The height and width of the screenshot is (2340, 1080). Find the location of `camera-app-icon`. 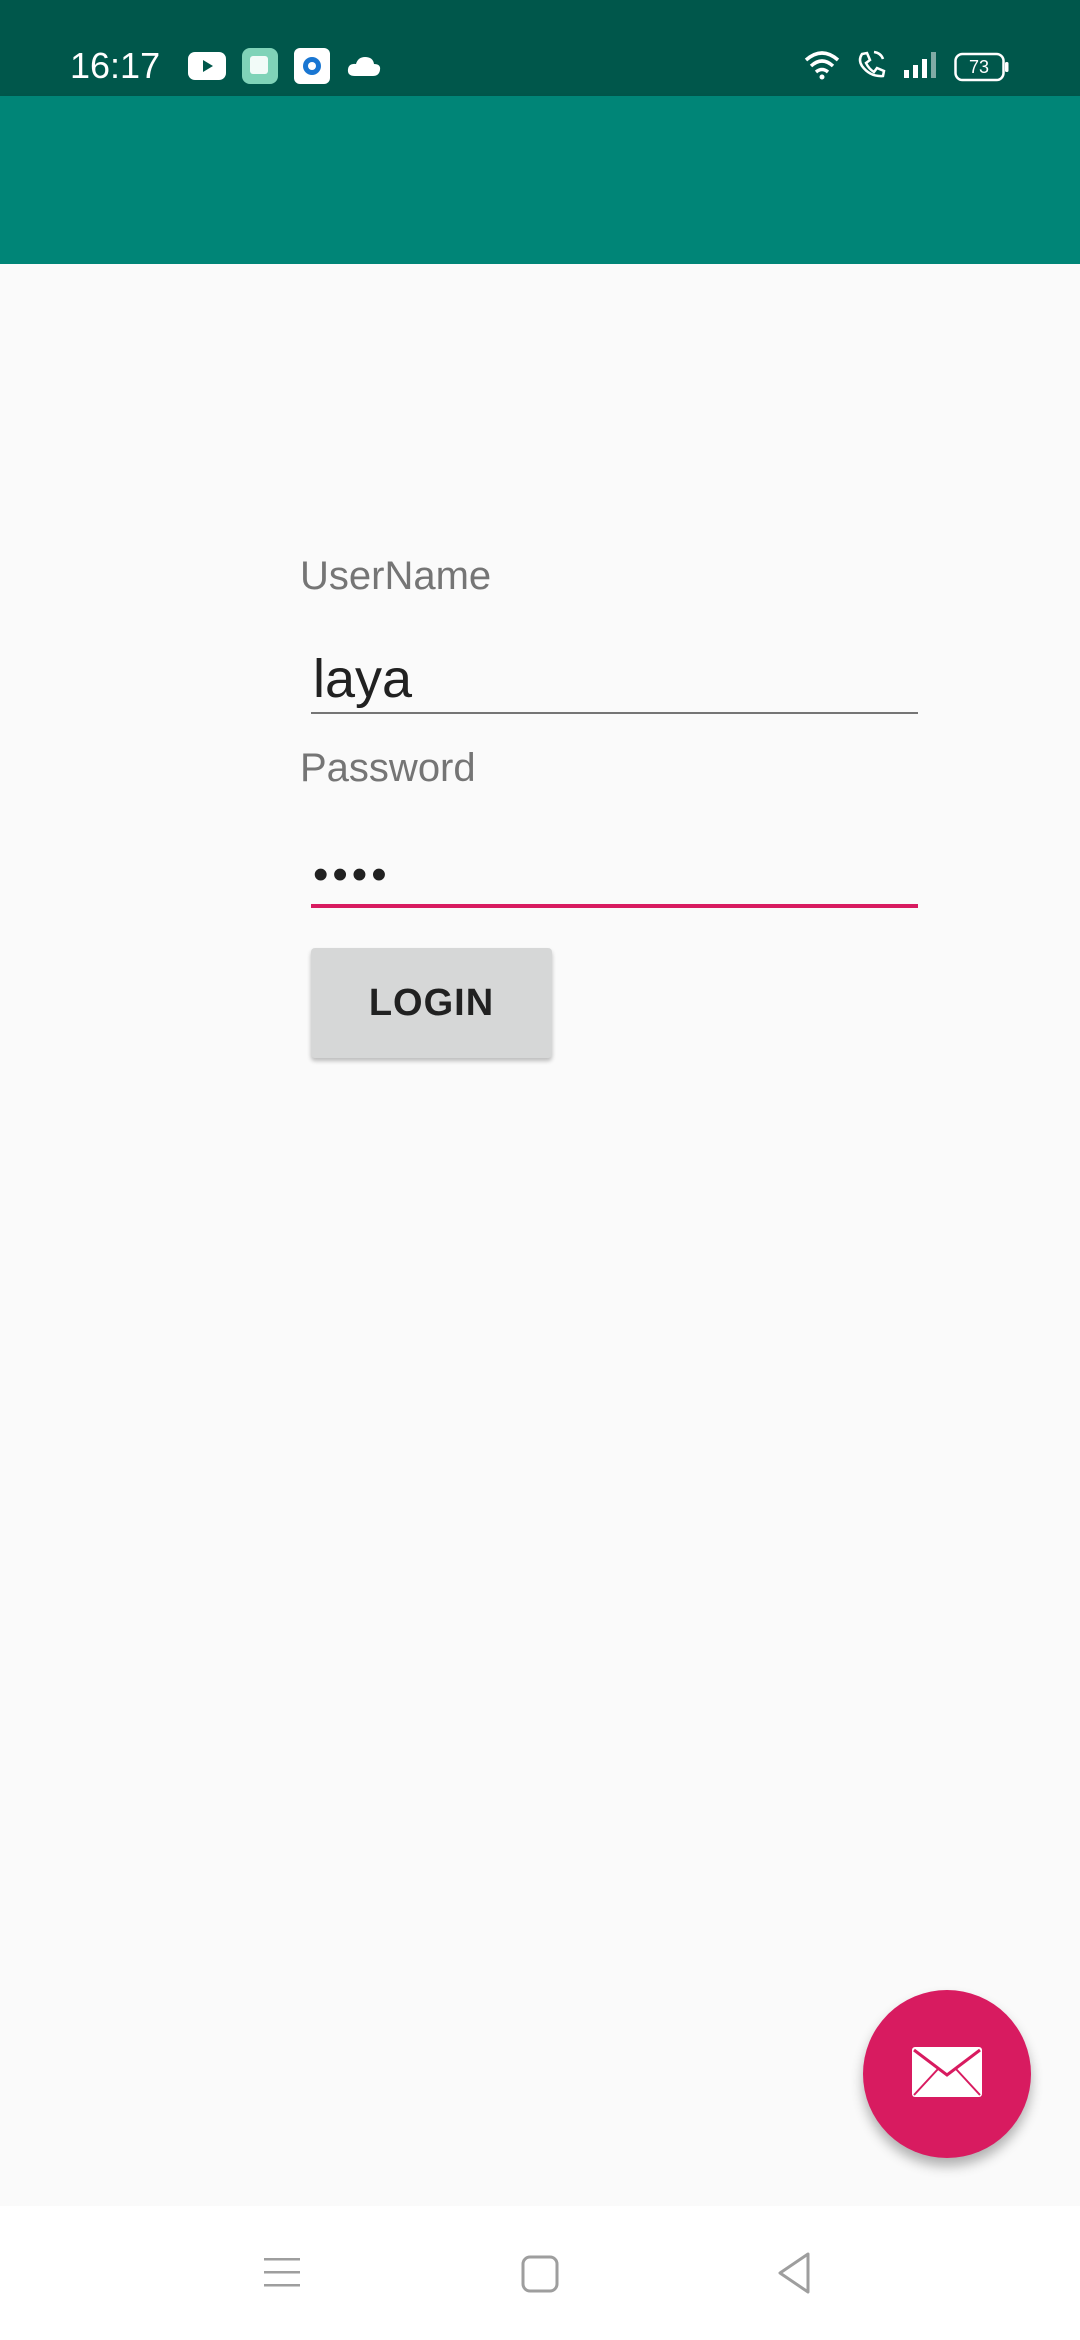

camera-app-icon is located at coordinates (312, 68).